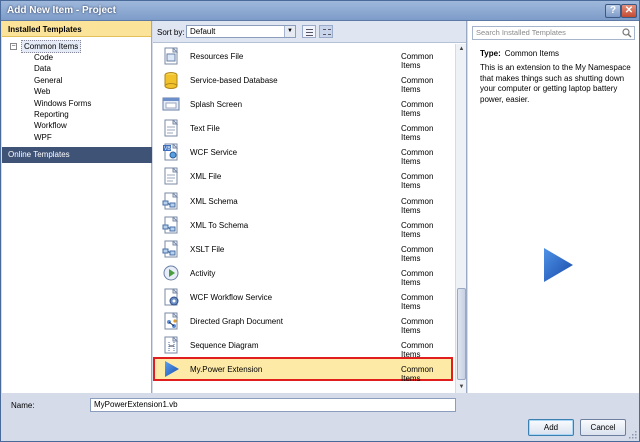  Describe the element at coordinates (171, 81) in the screenshot. I see `database-icon` at that location.